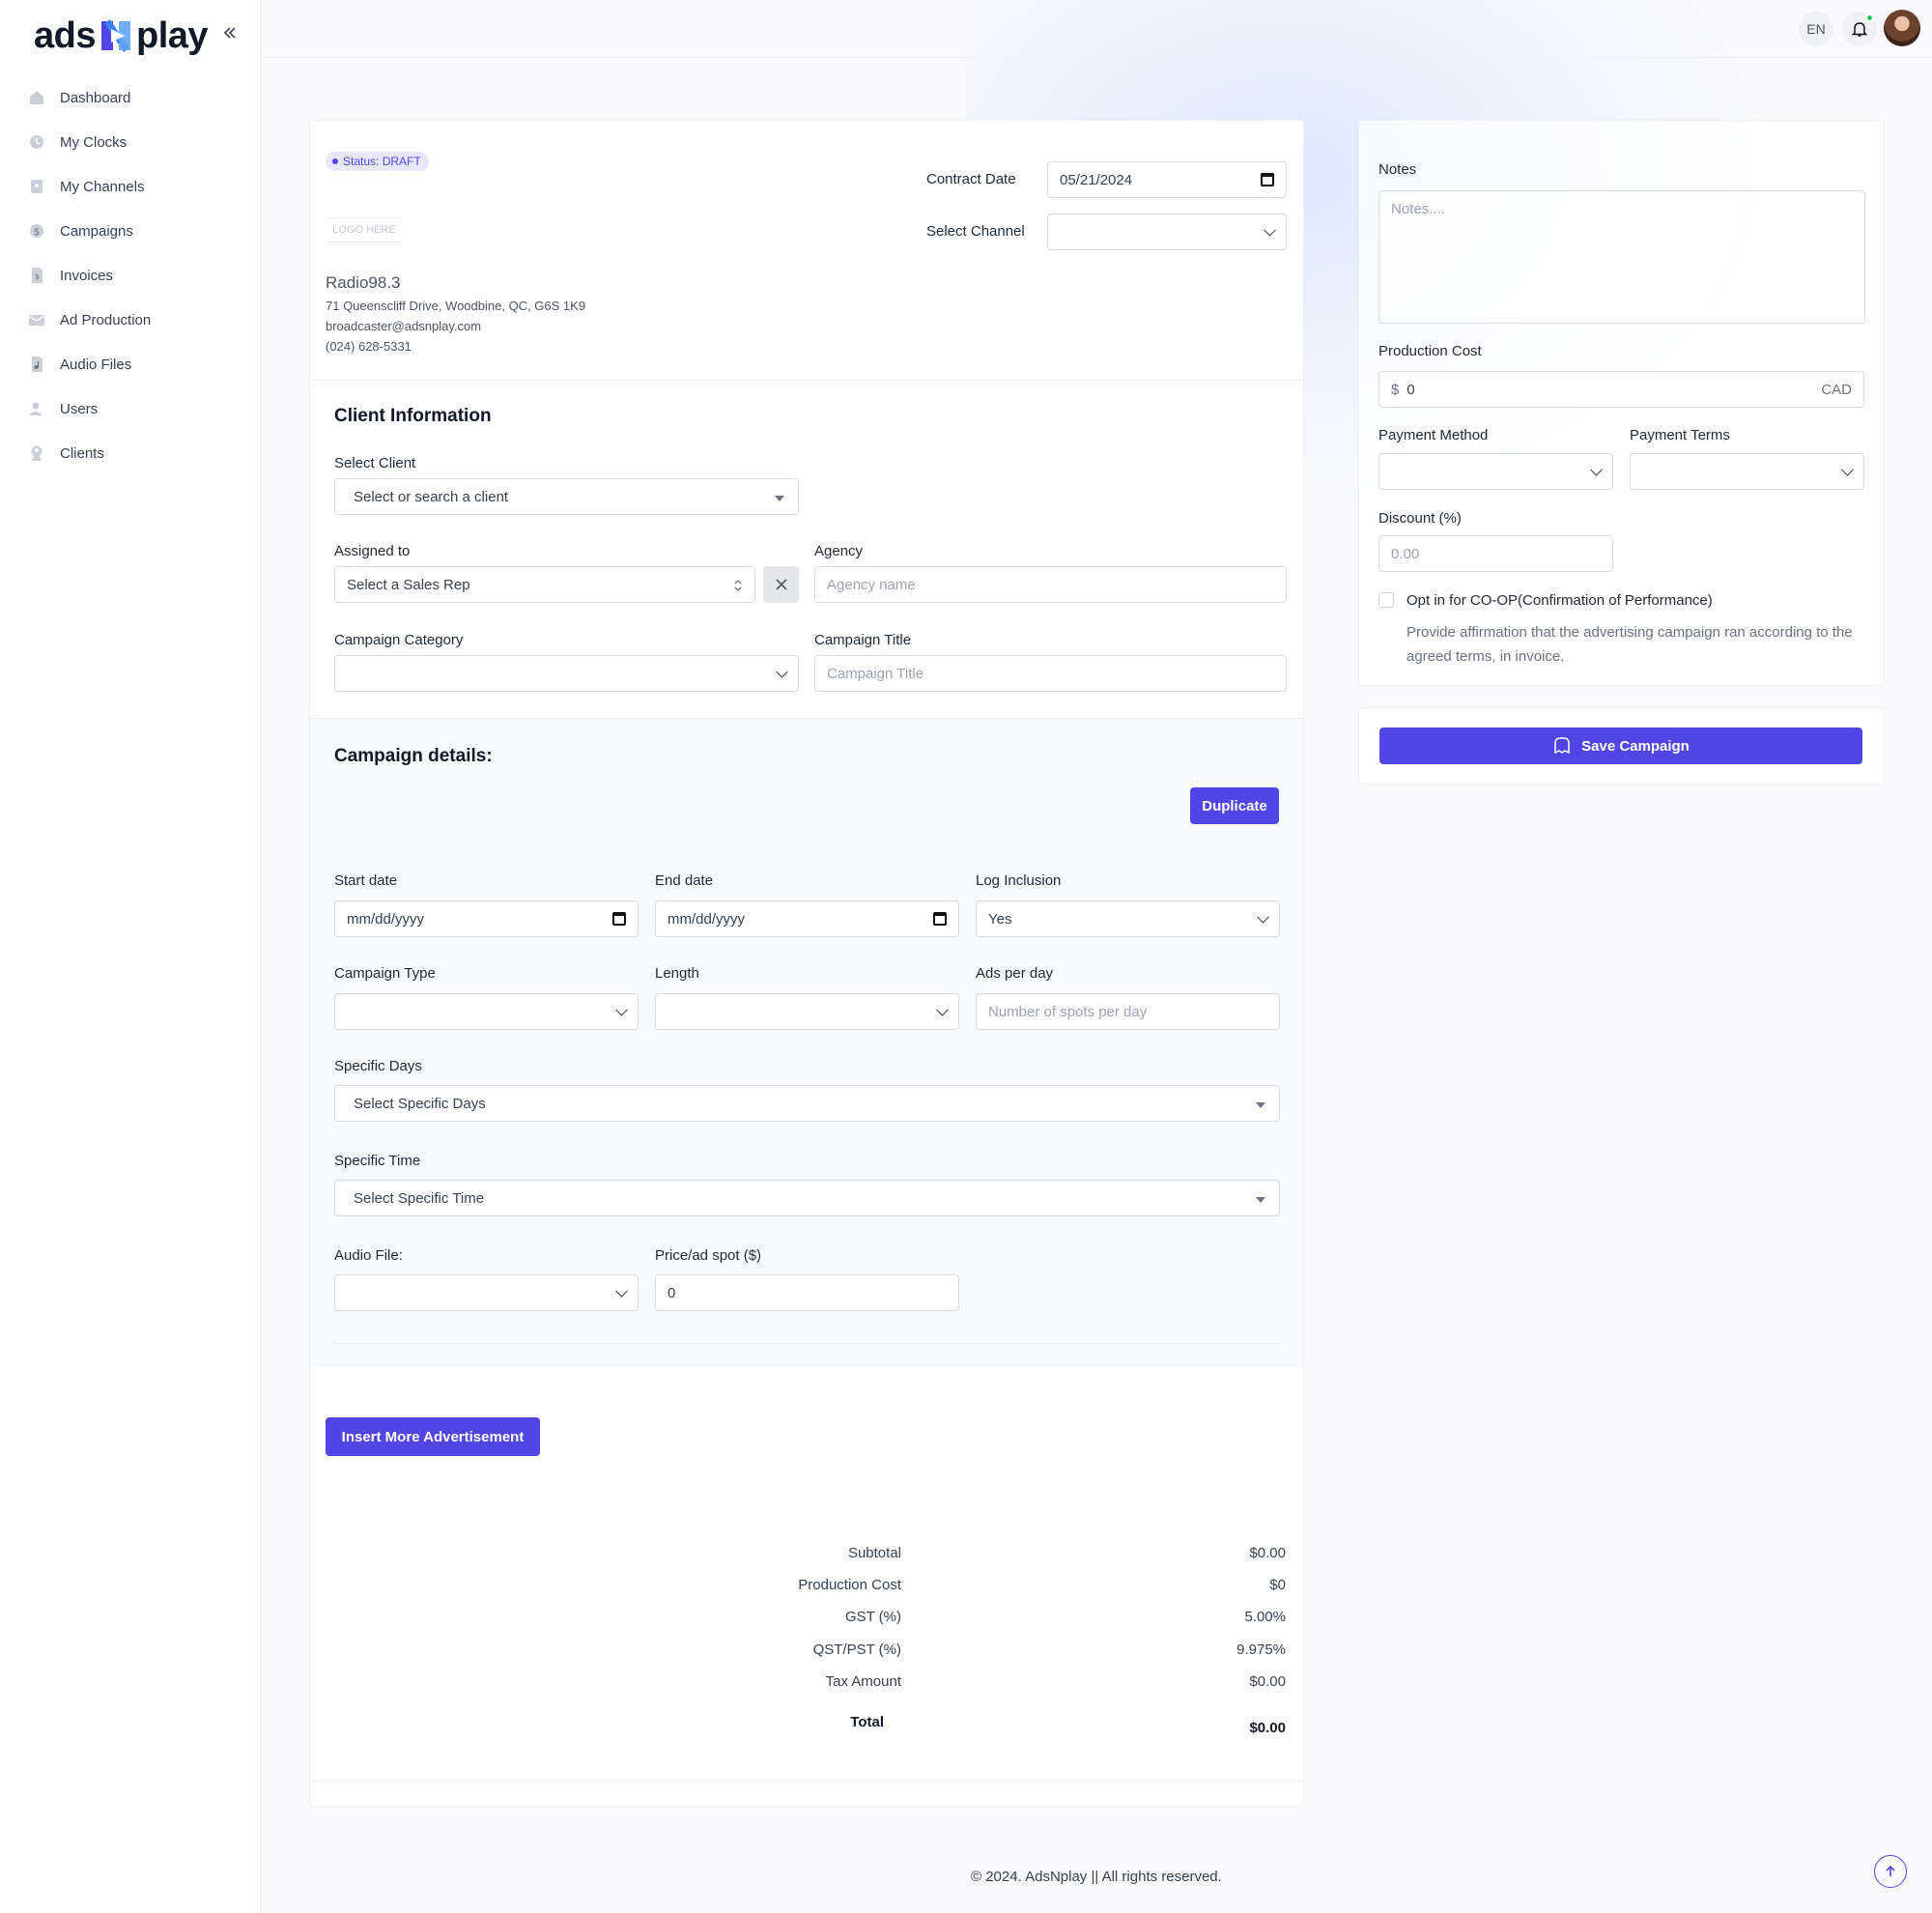  Describe the element at coordinates (1747, 471) in the screenshot. I see `payment-terms-dropdown` at that location.